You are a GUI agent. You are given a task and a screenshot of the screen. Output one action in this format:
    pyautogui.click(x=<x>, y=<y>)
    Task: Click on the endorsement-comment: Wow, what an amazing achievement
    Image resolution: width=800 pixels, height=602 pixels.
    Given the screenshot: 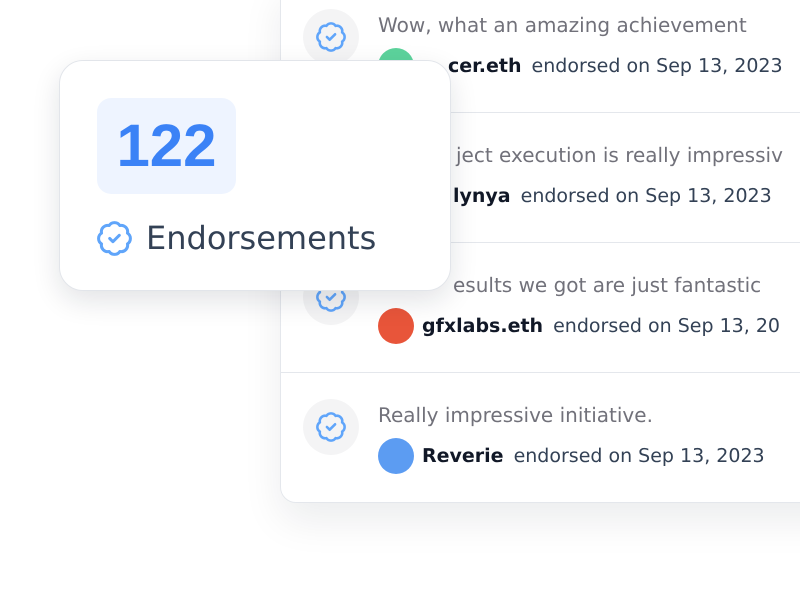 What is the action you would take?
    pyautogui.click(x=563, y=25)
    